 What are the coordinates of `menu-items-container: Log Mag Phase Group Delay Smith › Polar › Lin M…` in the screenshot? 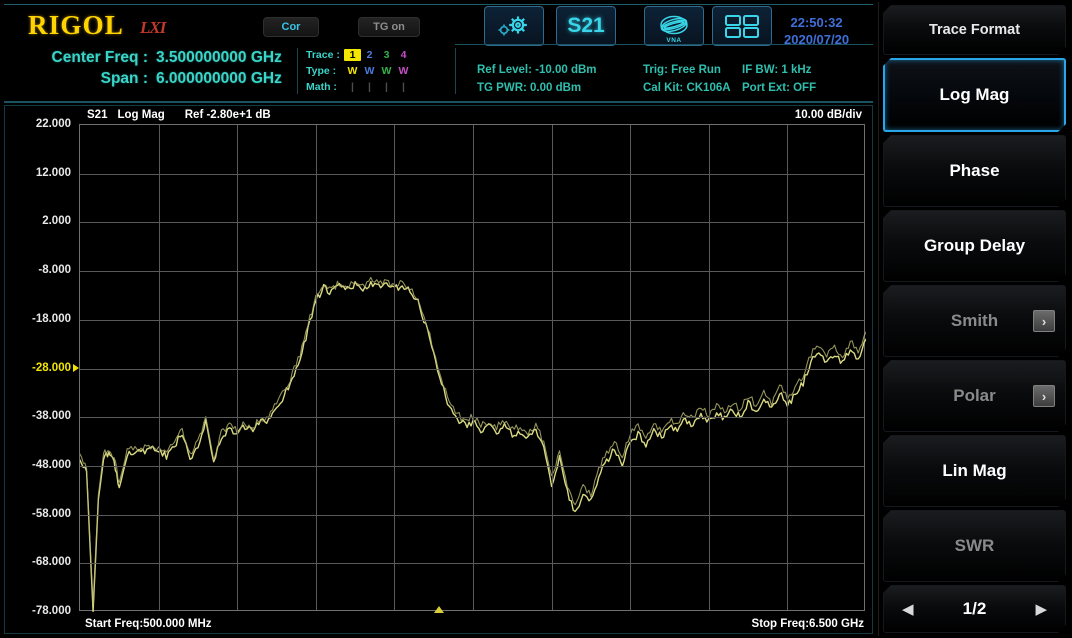 It's located at (974, 320).